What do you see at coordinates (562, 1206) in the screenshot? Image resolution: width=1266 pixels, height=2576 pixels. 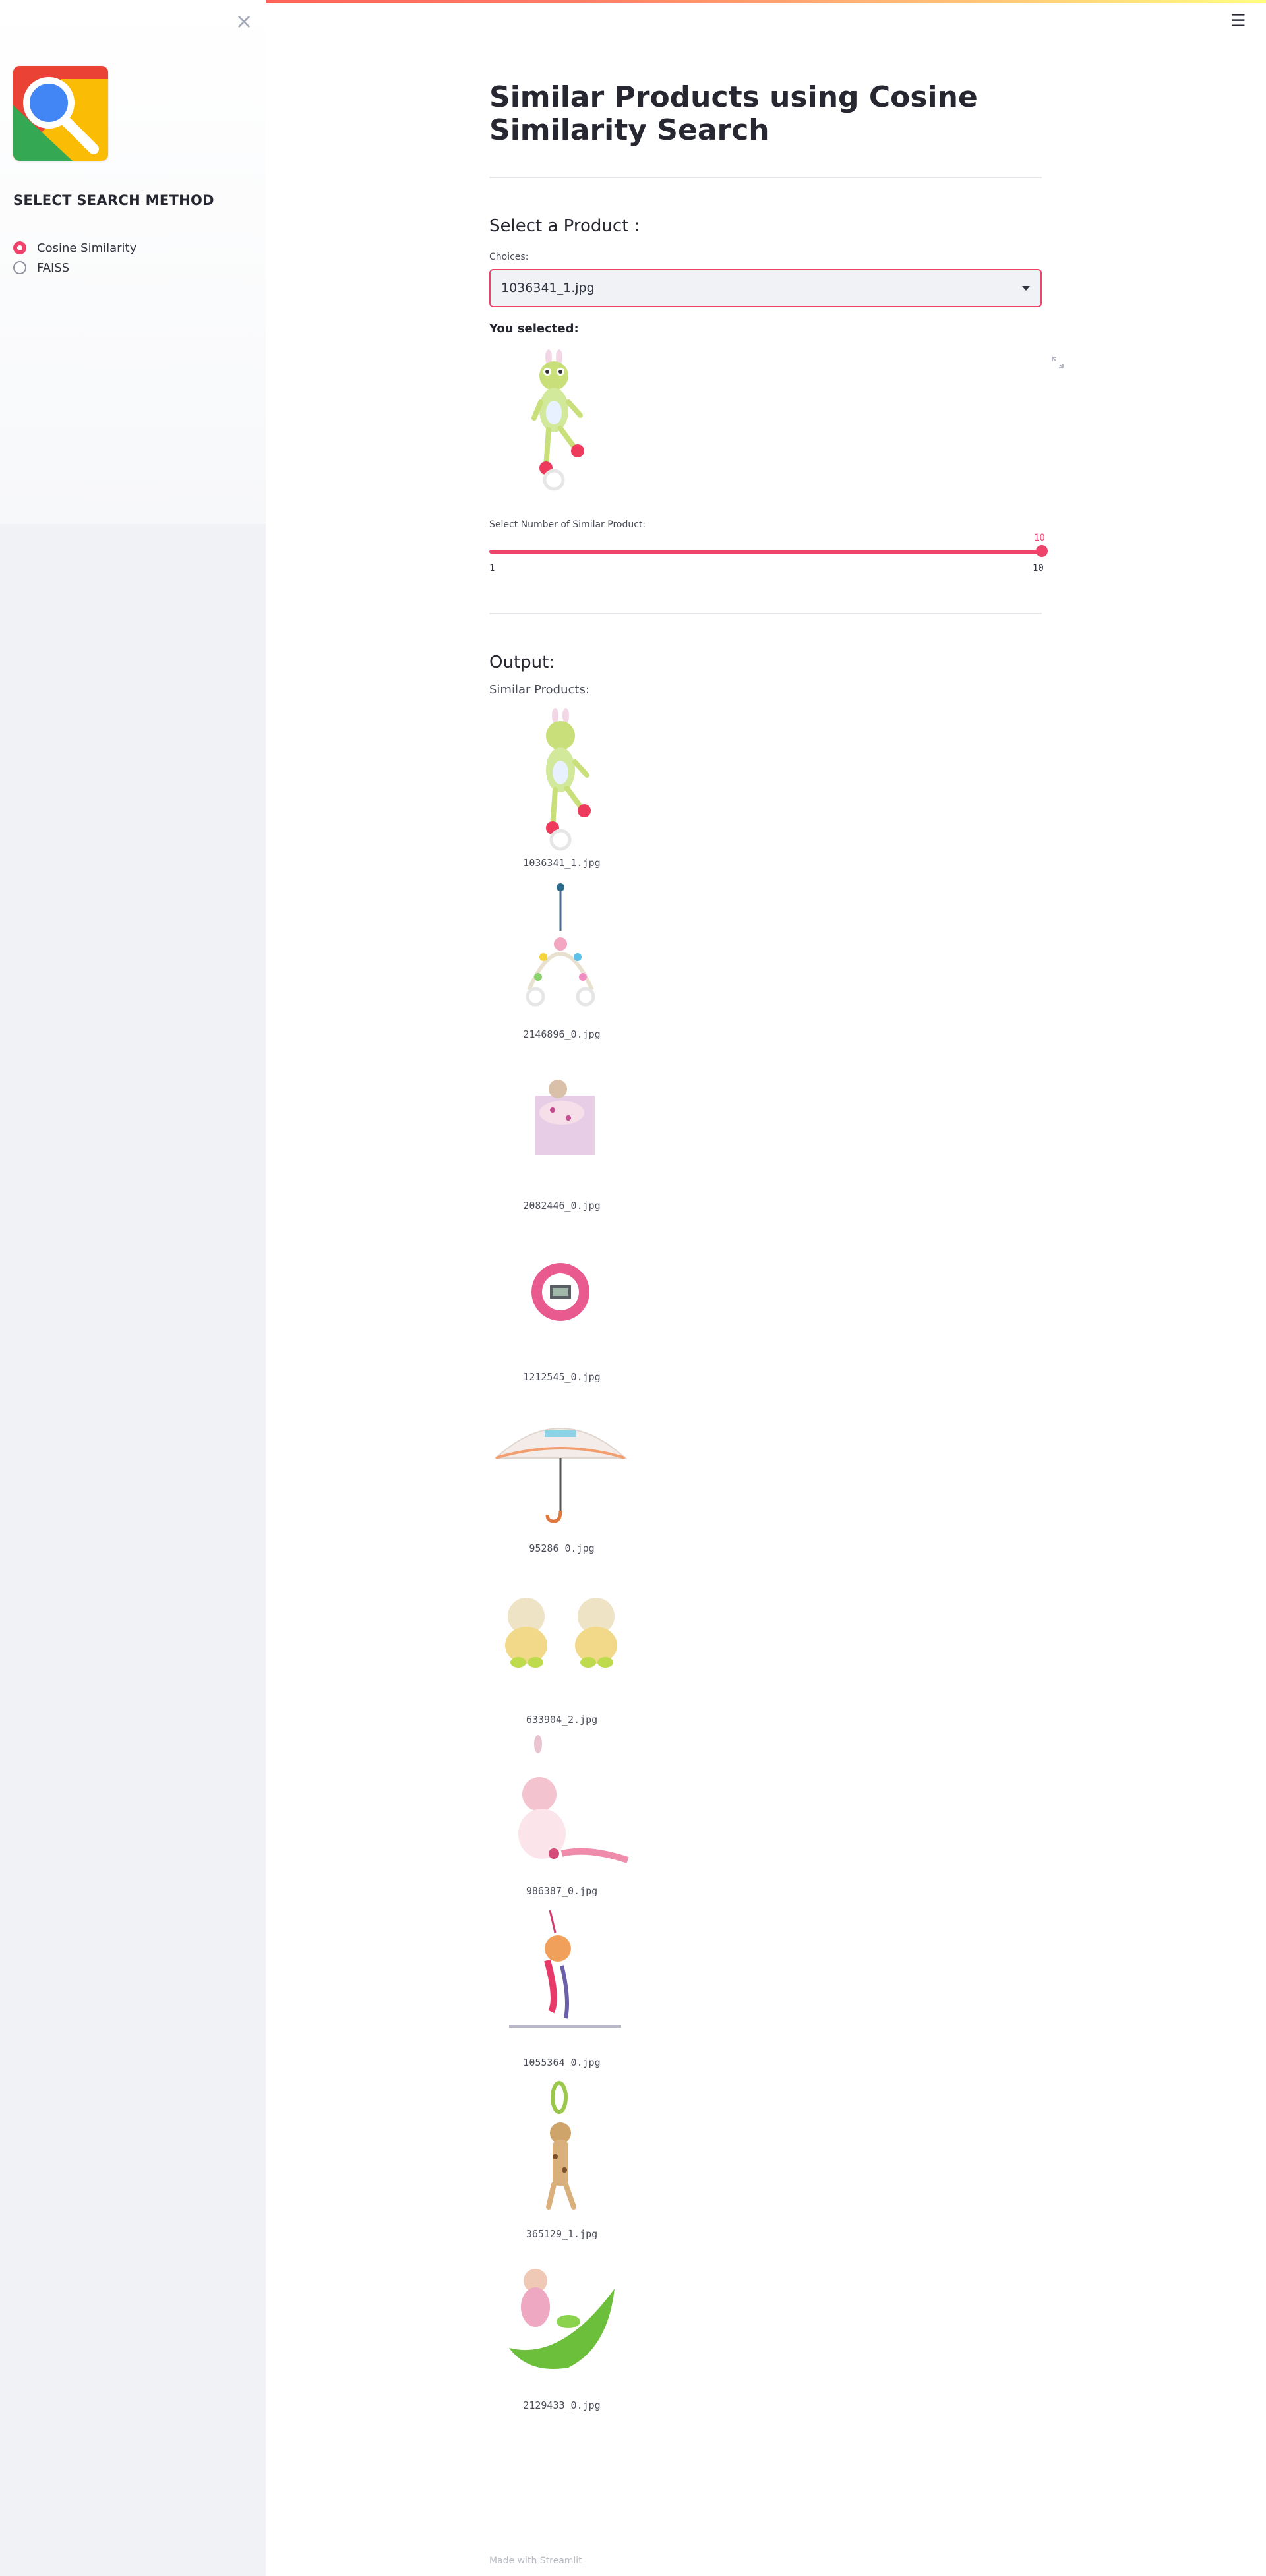 I see `product-caption: 2082446_0.jpg` at bounding box center [562, 1206].